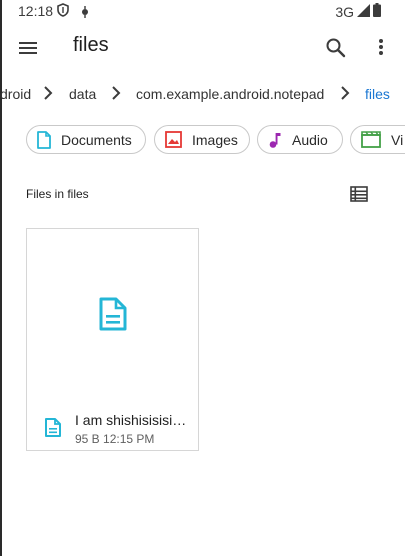 This screenshot has width=405, height=556. I want to click on shield-icon, so click(63, 11).